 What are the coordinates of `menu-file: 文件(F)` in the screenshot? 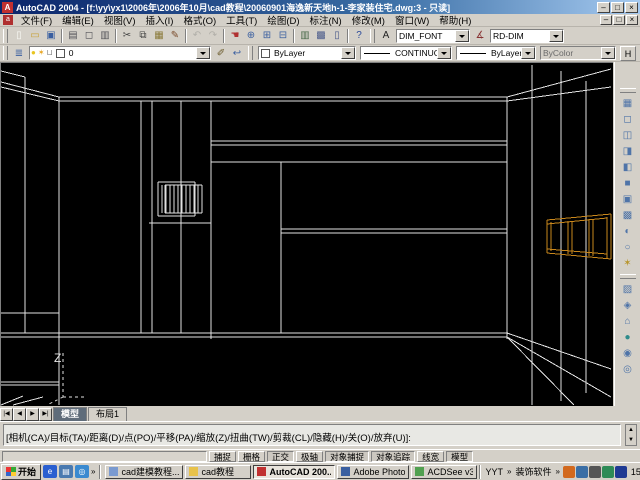 It's located at (36, 20).